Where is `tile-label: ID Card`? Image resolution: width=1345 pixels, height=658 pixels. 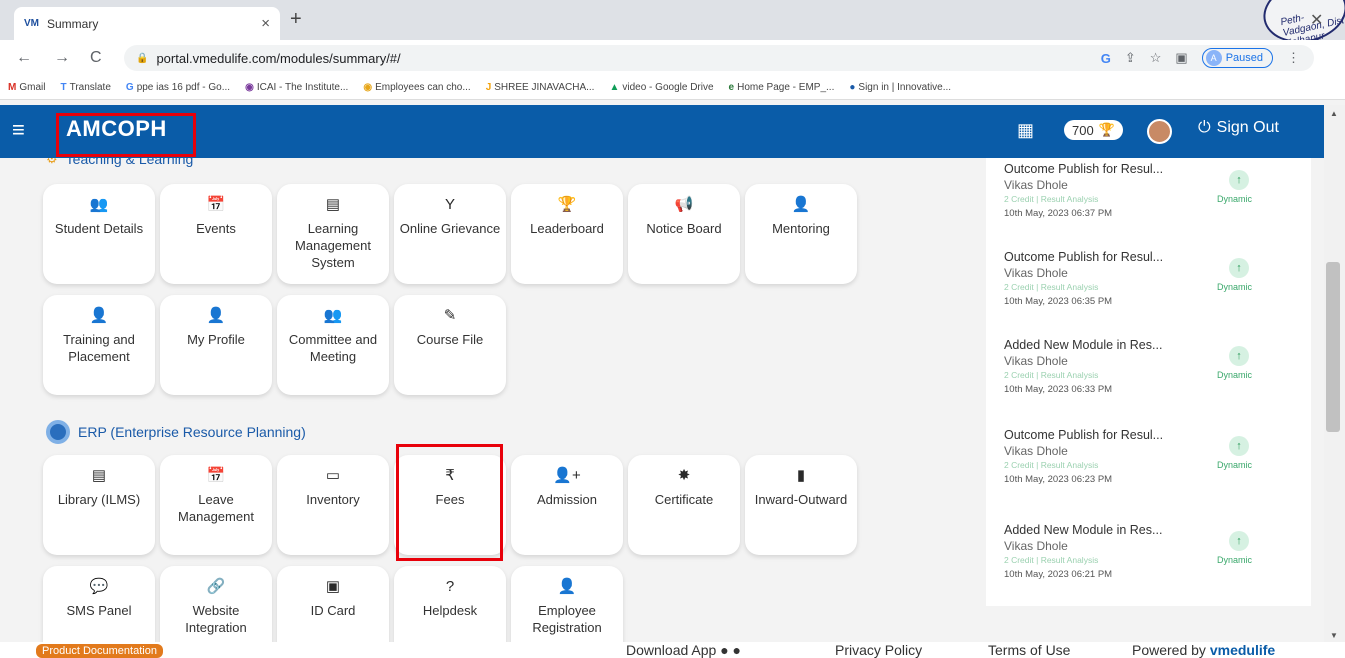
tile-label: ID Card is located at coordinates (333, 610).